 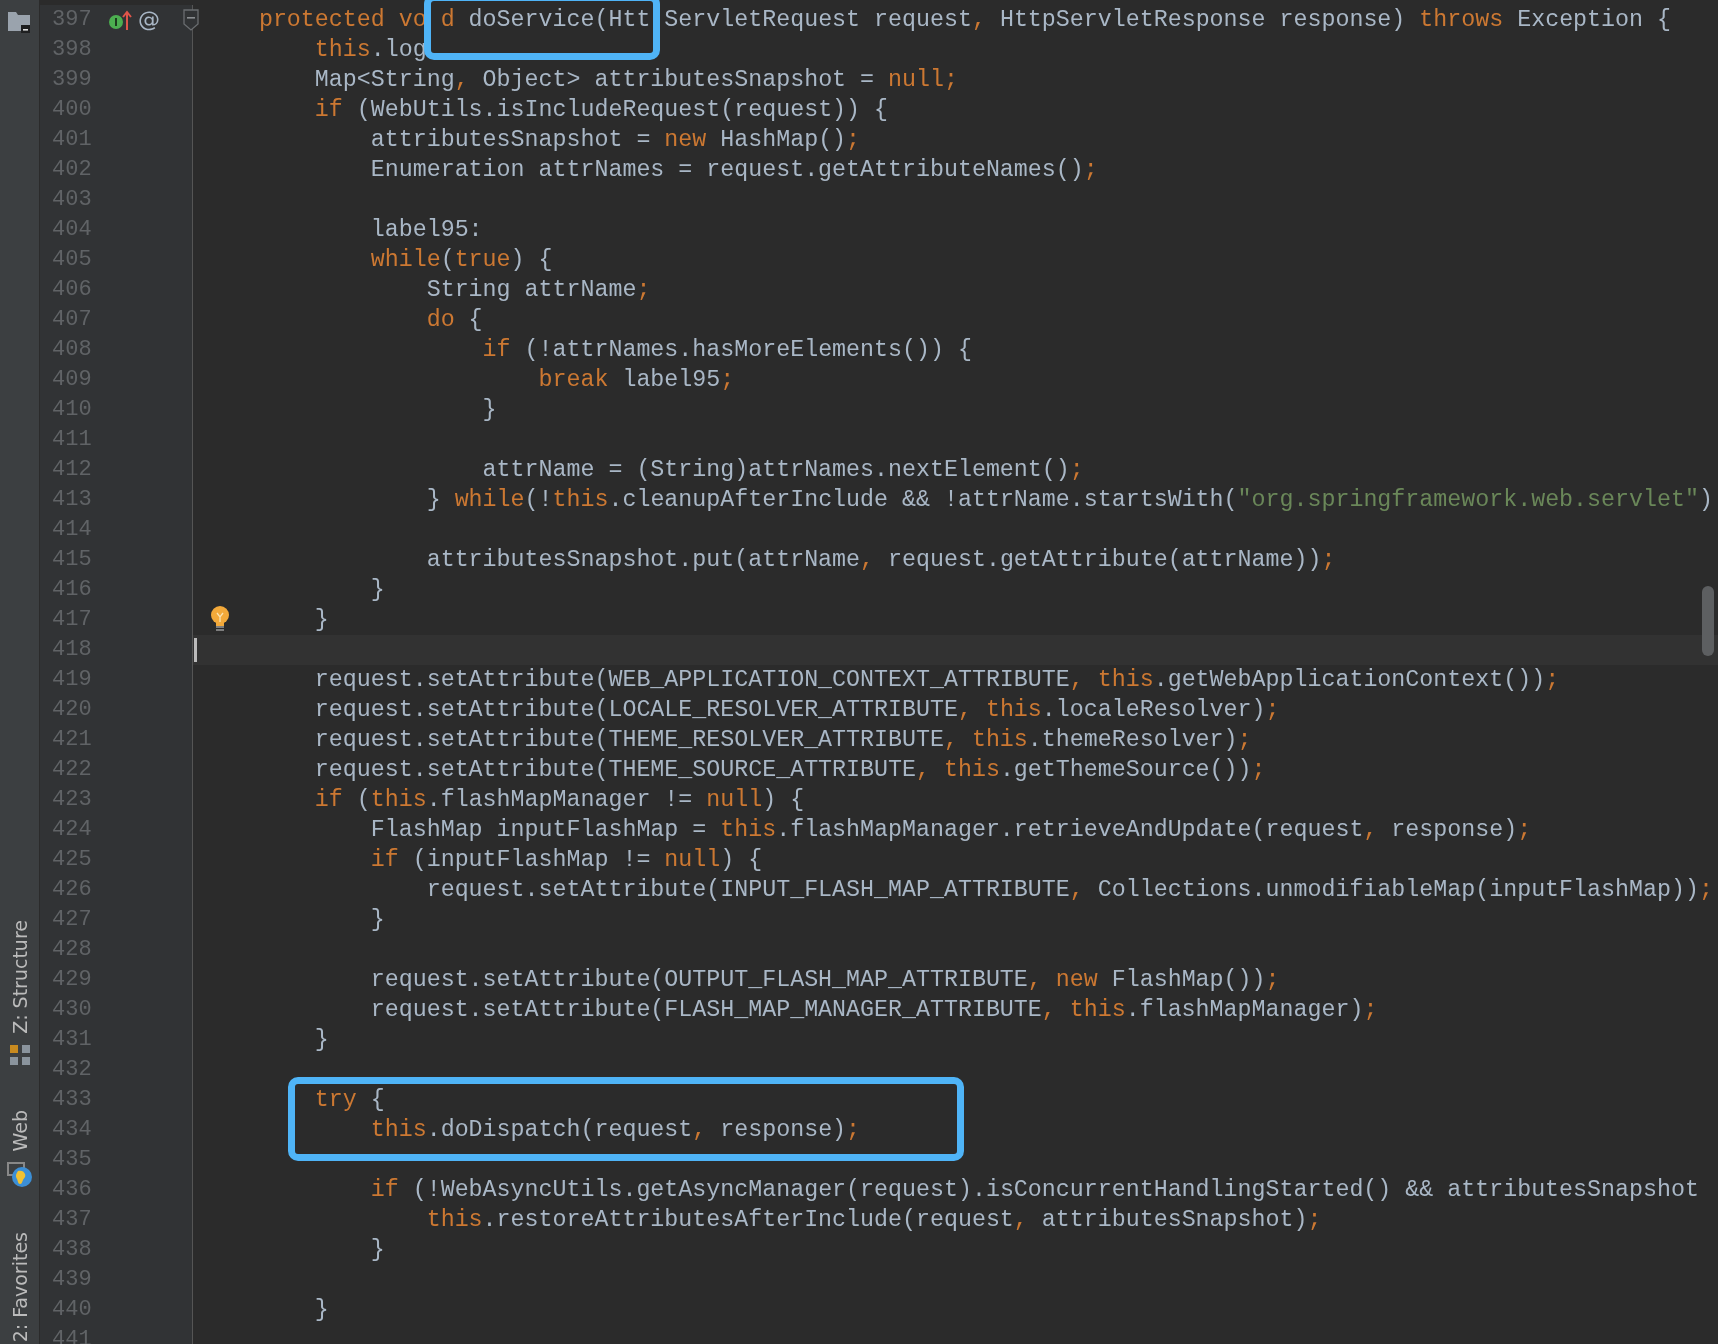 What do you see at coordinates (426, 230) in the screenshot?
I see `code-line: label95:` at bounding box center [426, 230].